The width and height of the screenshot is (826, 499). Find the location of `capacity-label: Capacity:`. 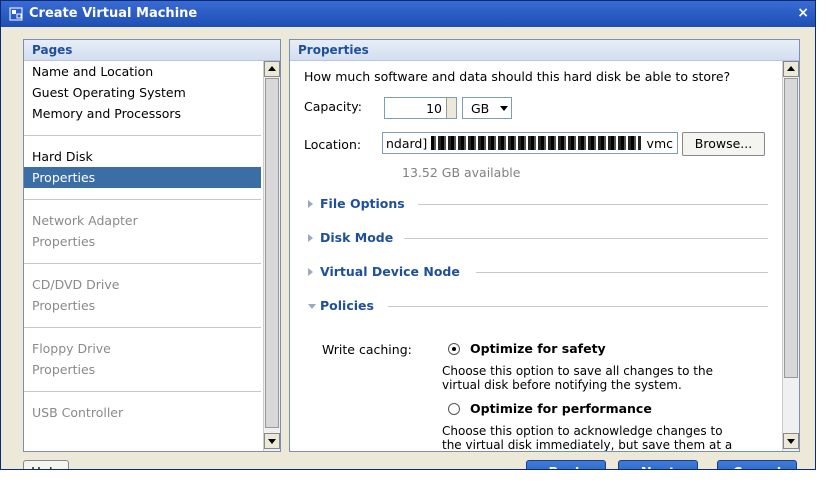

capacity-label: Capacity: is located at coordinates (333, 106).